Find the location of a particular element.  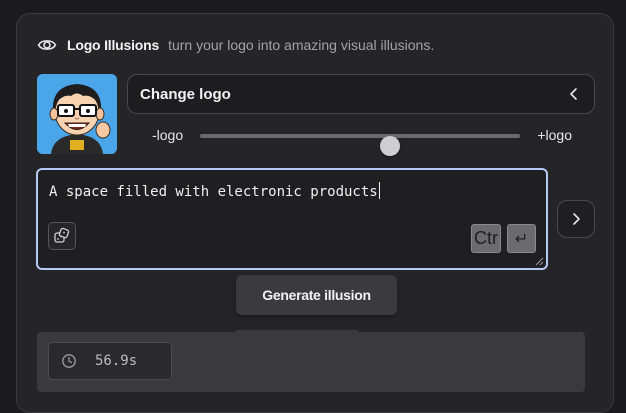

output-area: 56.9s is located at coordinates (311, 362).